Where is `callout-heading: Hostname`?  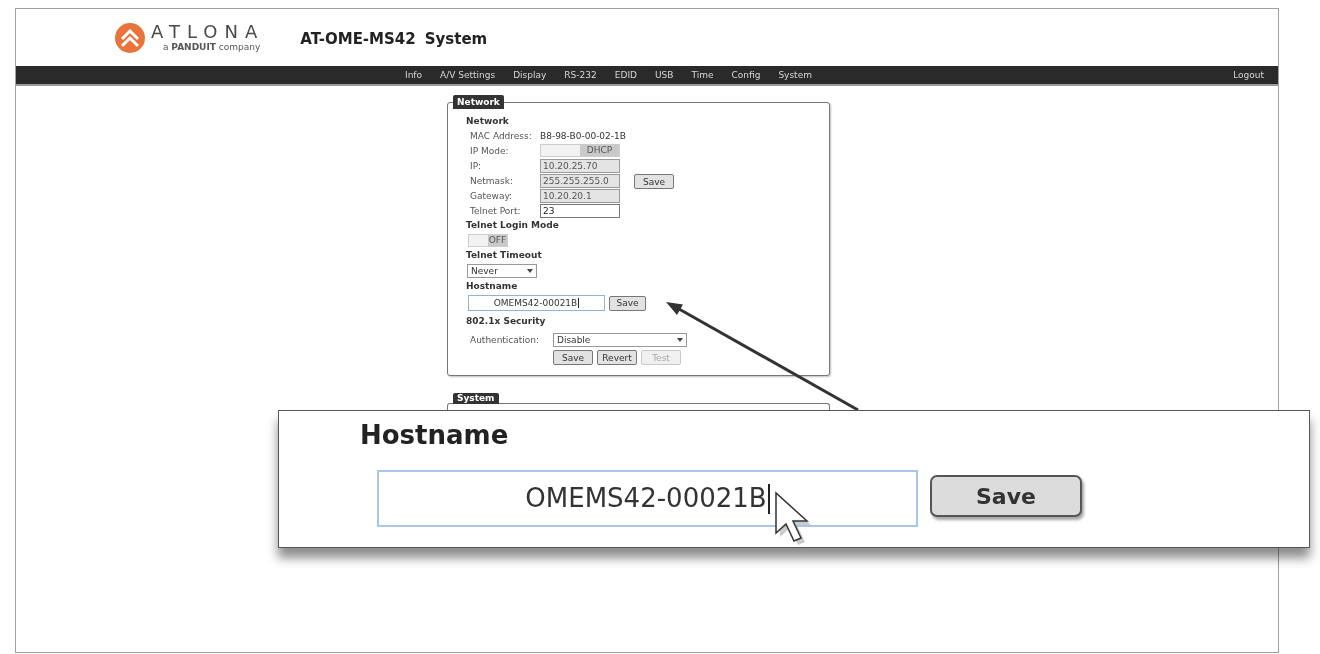 callout-heading: Hostname is located at coordinates (434, 435).